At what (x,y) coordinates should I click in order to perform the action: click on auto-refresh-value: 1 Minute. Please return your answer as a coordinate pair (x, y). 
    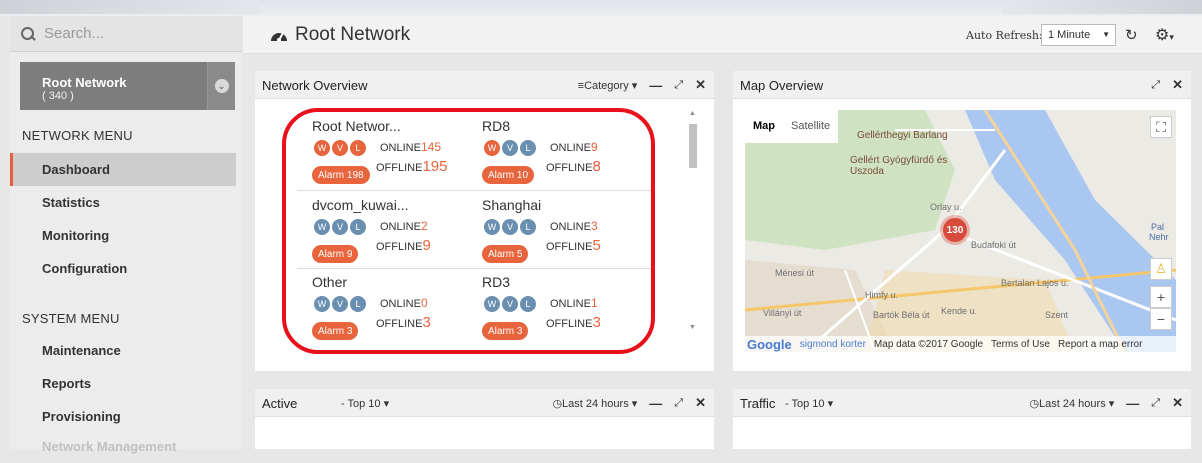
    Looking at the image, I should click on (1069, 35).